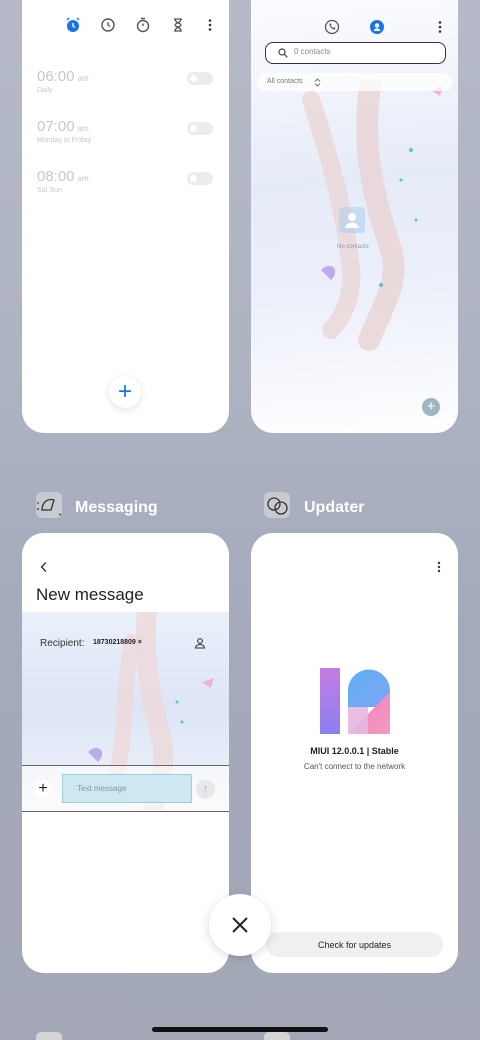  What do you see at coordinates (49, 190) in the screenshot?
I see `alarm-days: Sat Sun` at bounding box center [49, 190].